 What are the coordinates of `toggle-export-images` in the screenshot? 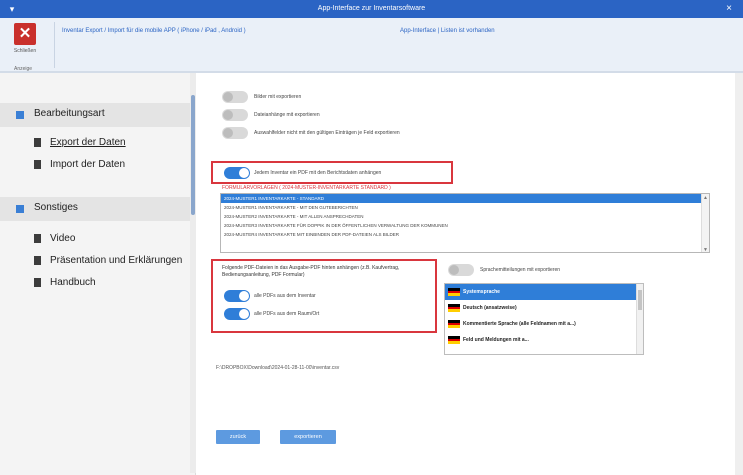 It's located at (235, 97).